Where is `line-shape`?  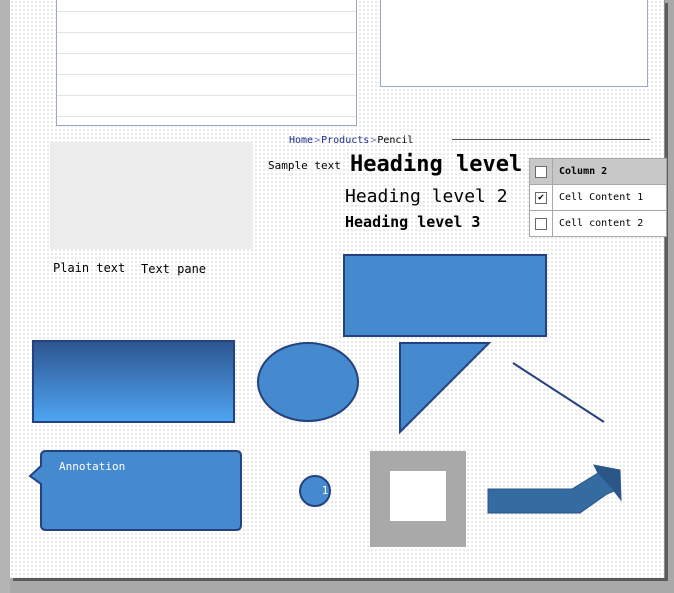 line-shape is located at coordinates (558, 392).